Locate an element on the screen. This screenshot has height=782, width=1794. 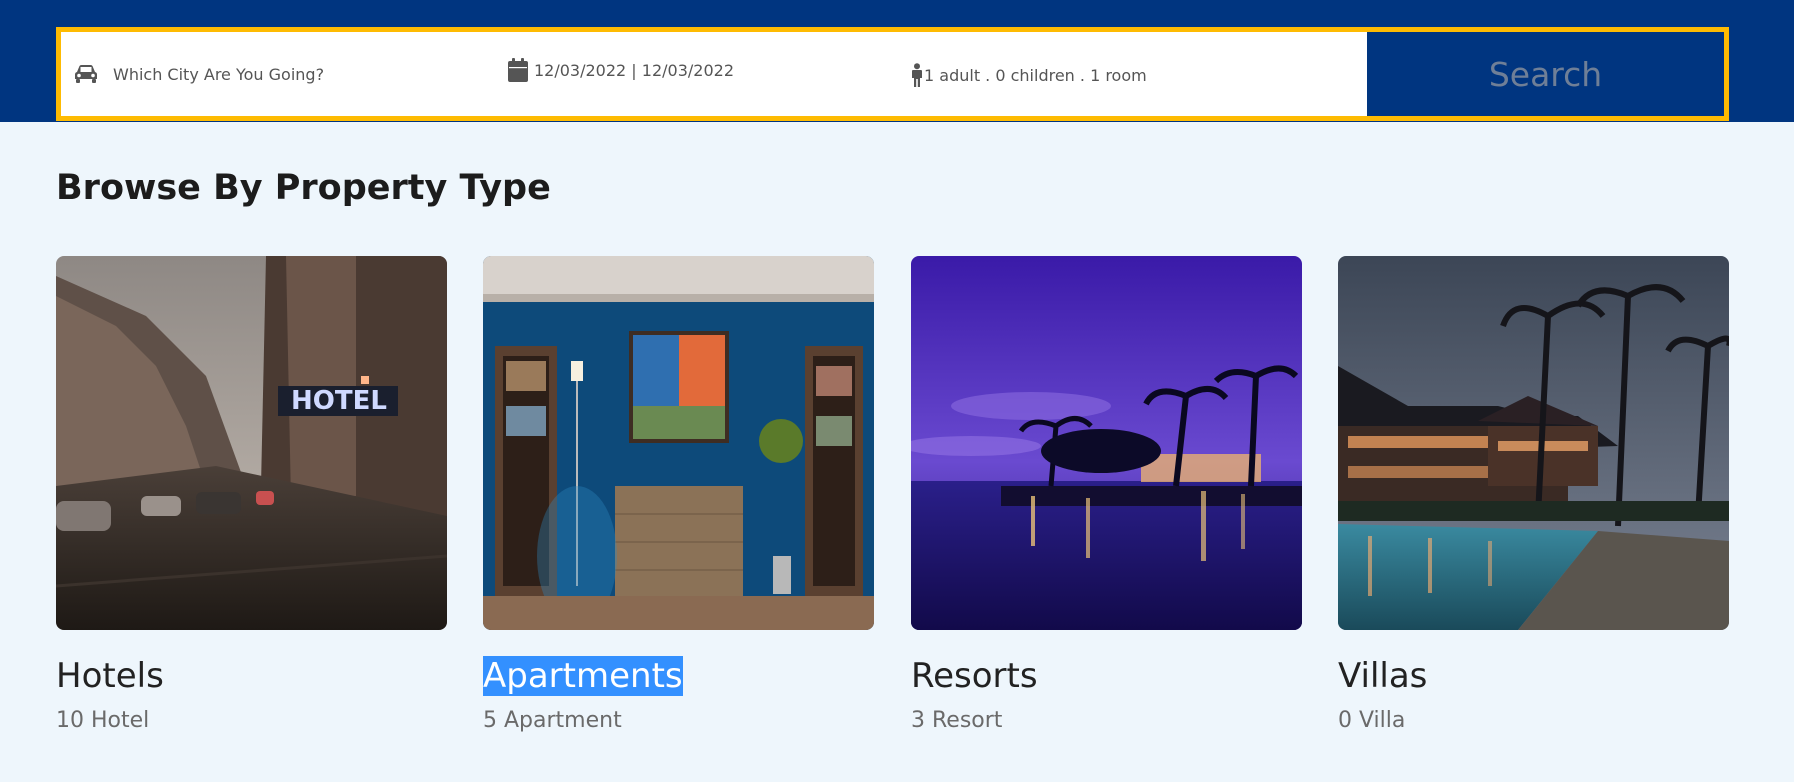
car-icon is located at coordinates (86, 74).